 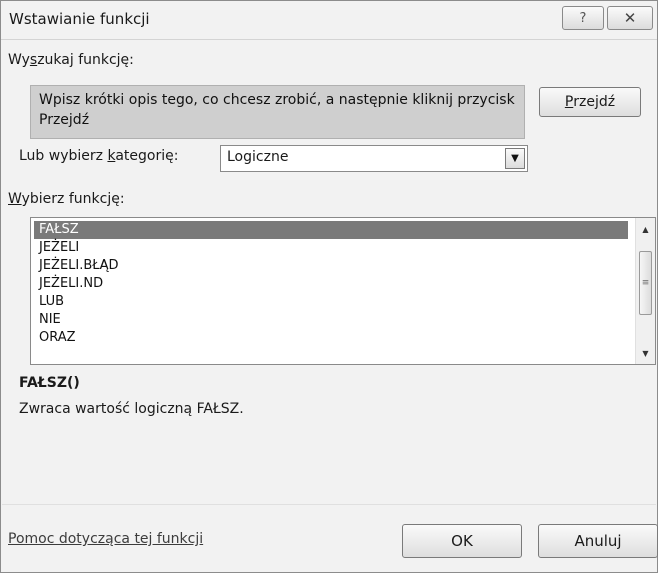 I want to click on category-select-value: Logiczne, so click(x=258, y=157).